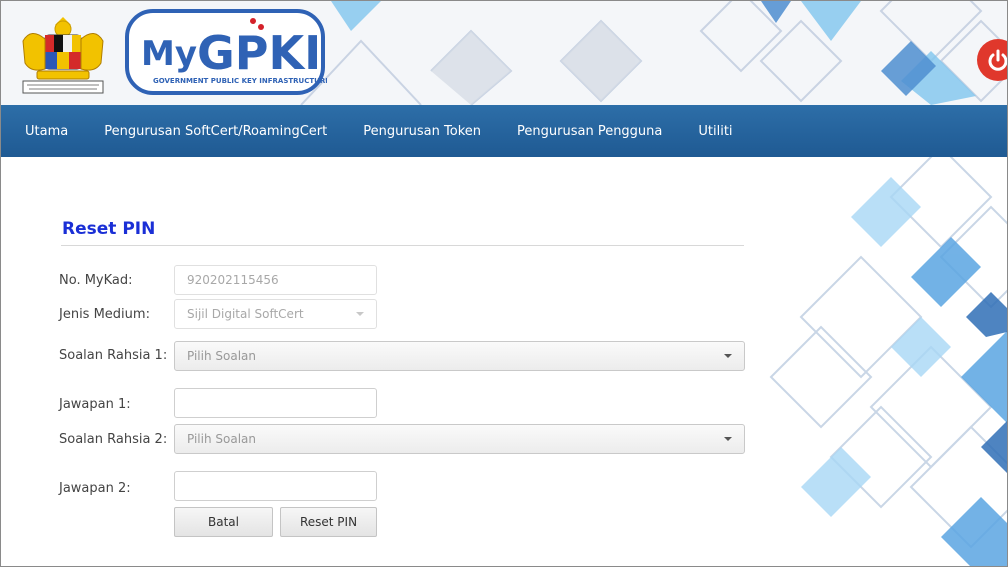 This screenshot has width=1008, height=567. What do you see at coordinates (63, 55) in the screenshot?
I see `coat-of-arms-logo` at bounding box center [63, 55].